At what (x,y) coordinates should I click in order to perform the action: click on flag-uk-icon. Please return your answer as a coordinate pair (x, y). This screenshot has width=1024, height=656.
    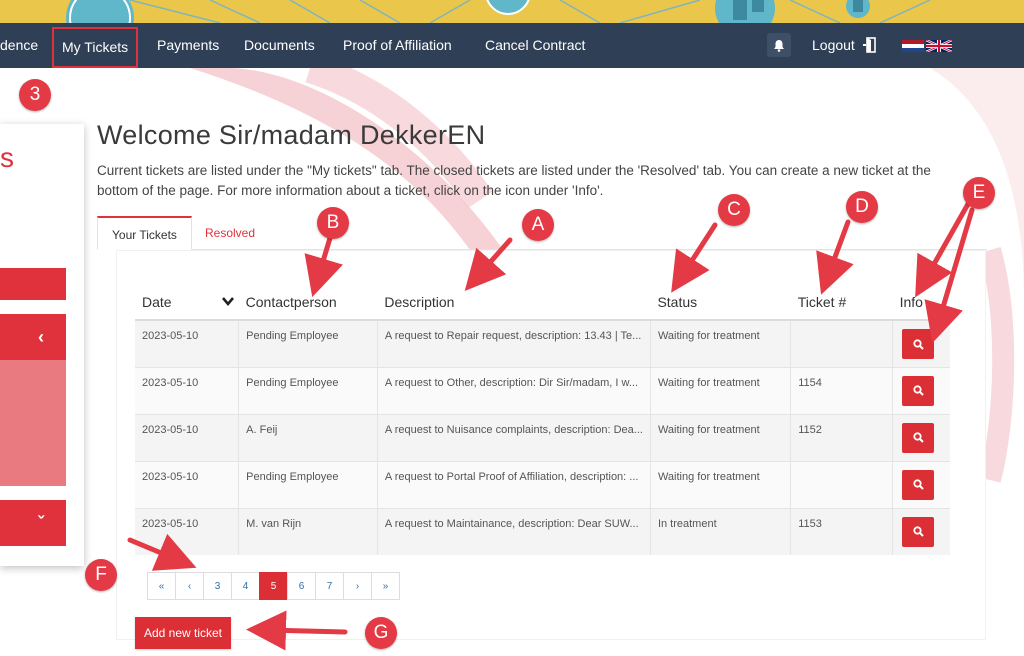
    Looking at the image, I should click on (939, 46).